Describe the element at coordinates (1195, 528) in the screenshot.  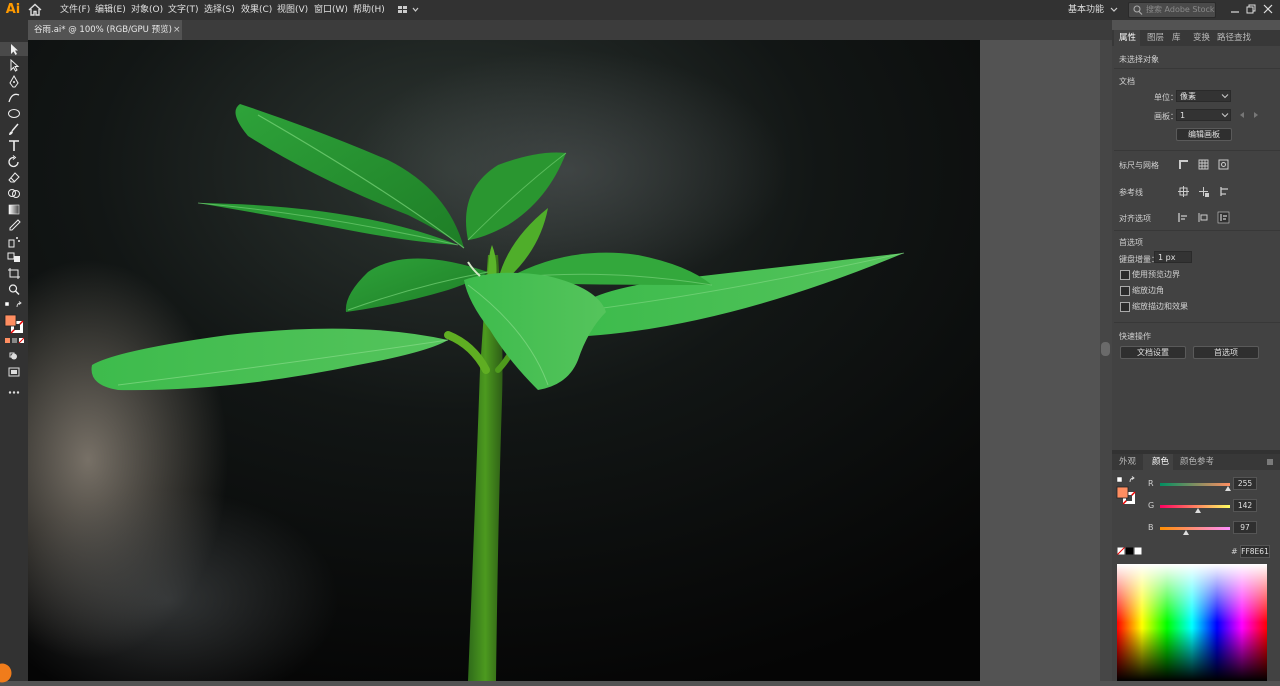
I see `blue-slider` at that location.